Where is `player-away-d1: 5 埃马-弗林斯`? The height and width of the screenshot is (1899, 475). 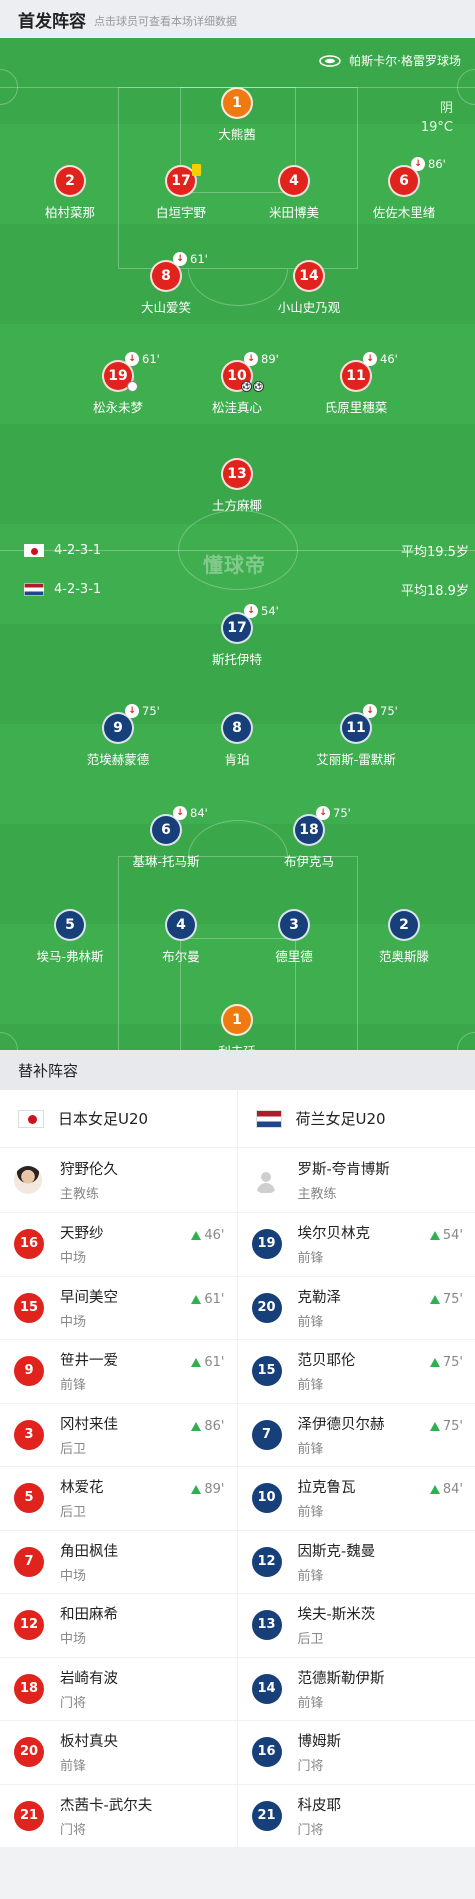
player-away-d1: 5 埃马-弗林斯 is located at coordinates (70, 937).